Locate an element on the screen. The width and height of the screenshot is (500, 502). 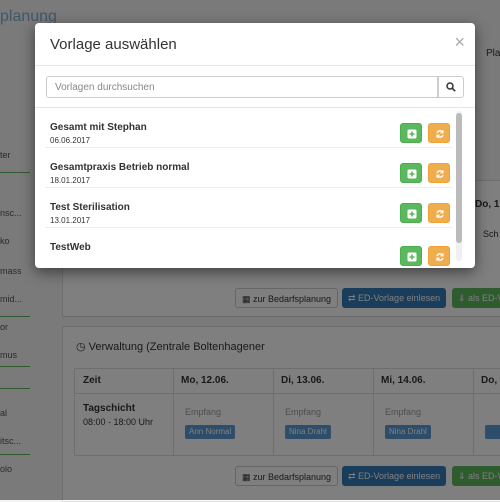
template-date: 13.01.2017 is located at coordinates (70, 220).